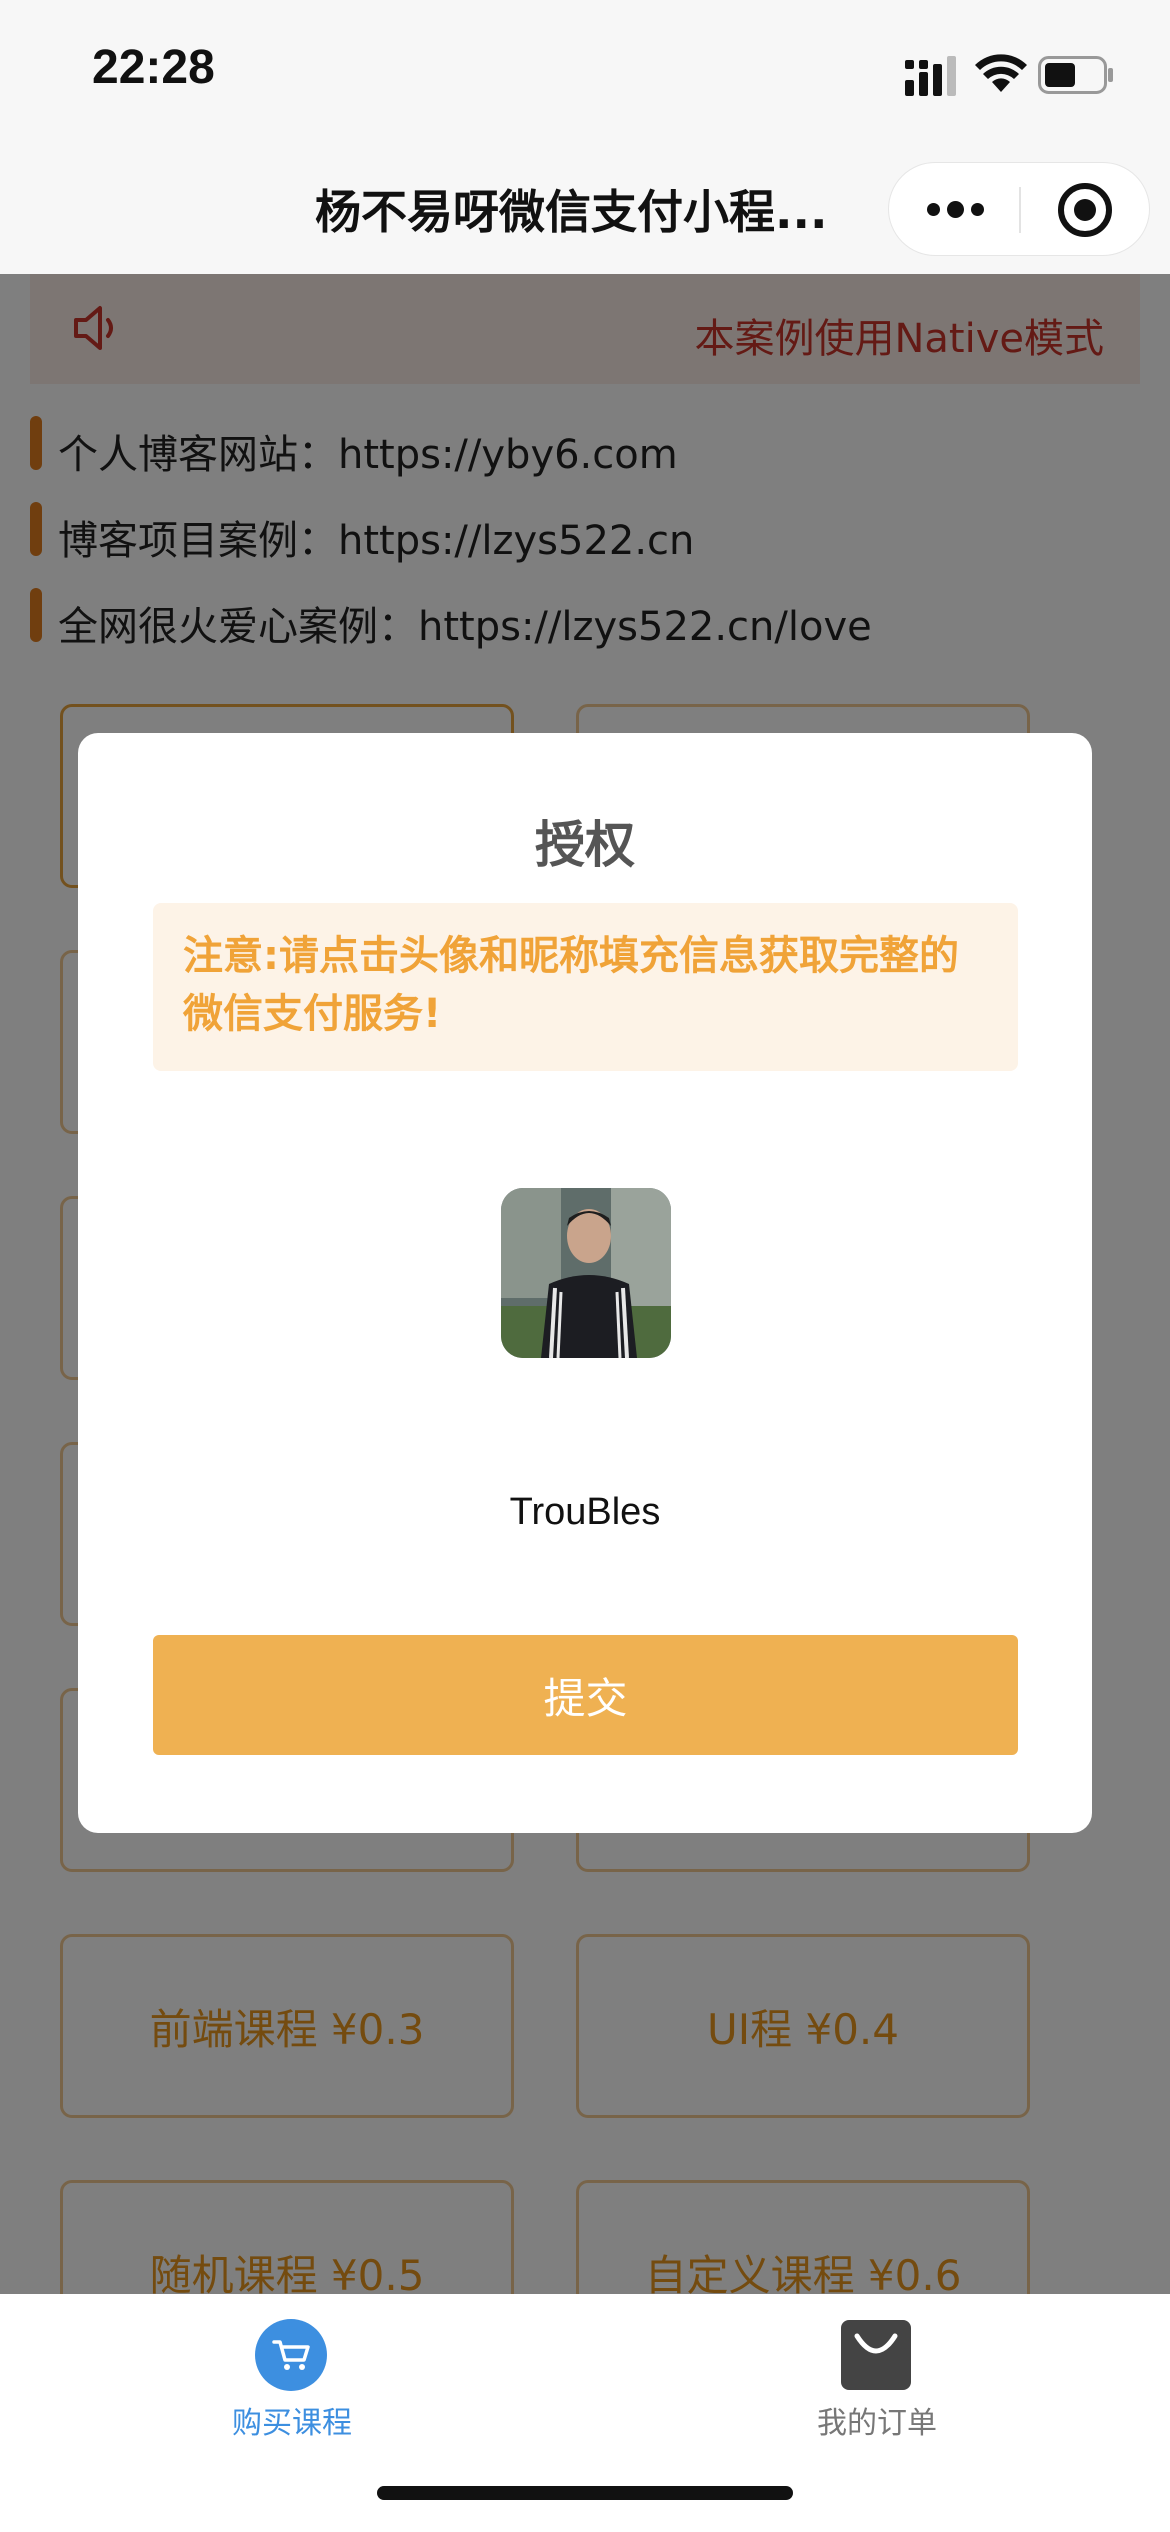 This screenshot has height=2532, width=1170. What do you see at coordinates (1001, 73) in the screenshot?
I see `wifi-icon` at bounding box center [1001, 73].